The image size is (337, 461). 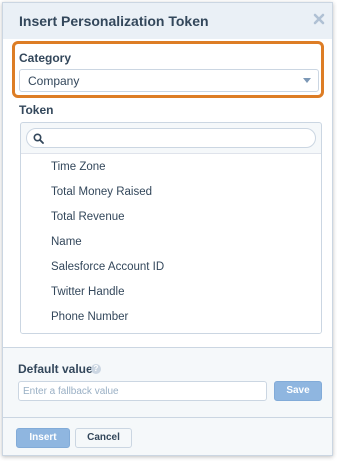 I want to click on cancel-button: Cancel, so click(x=103, y=438).